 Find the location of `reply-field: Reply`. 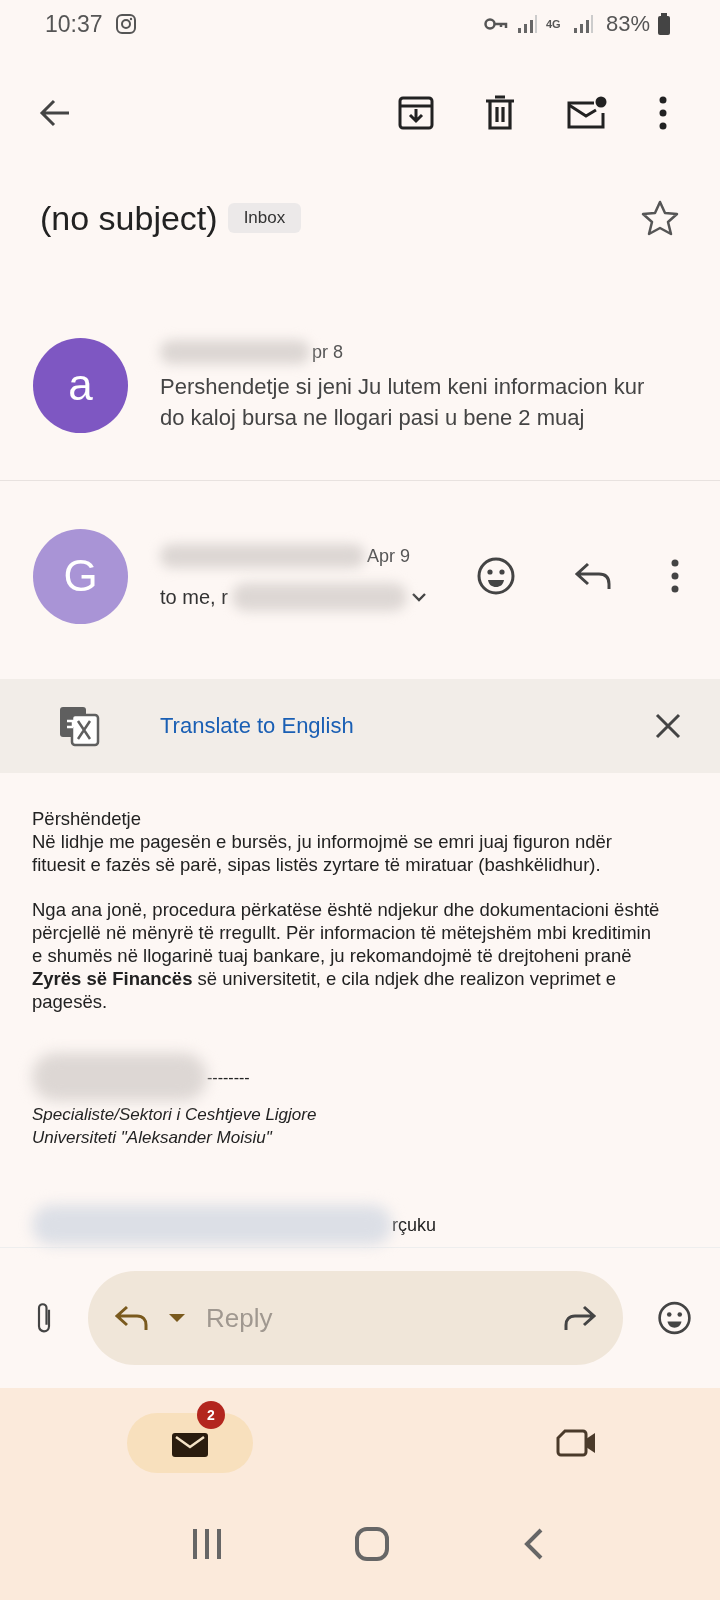

reply-field: Reply is located at coordinates (373, 1318).